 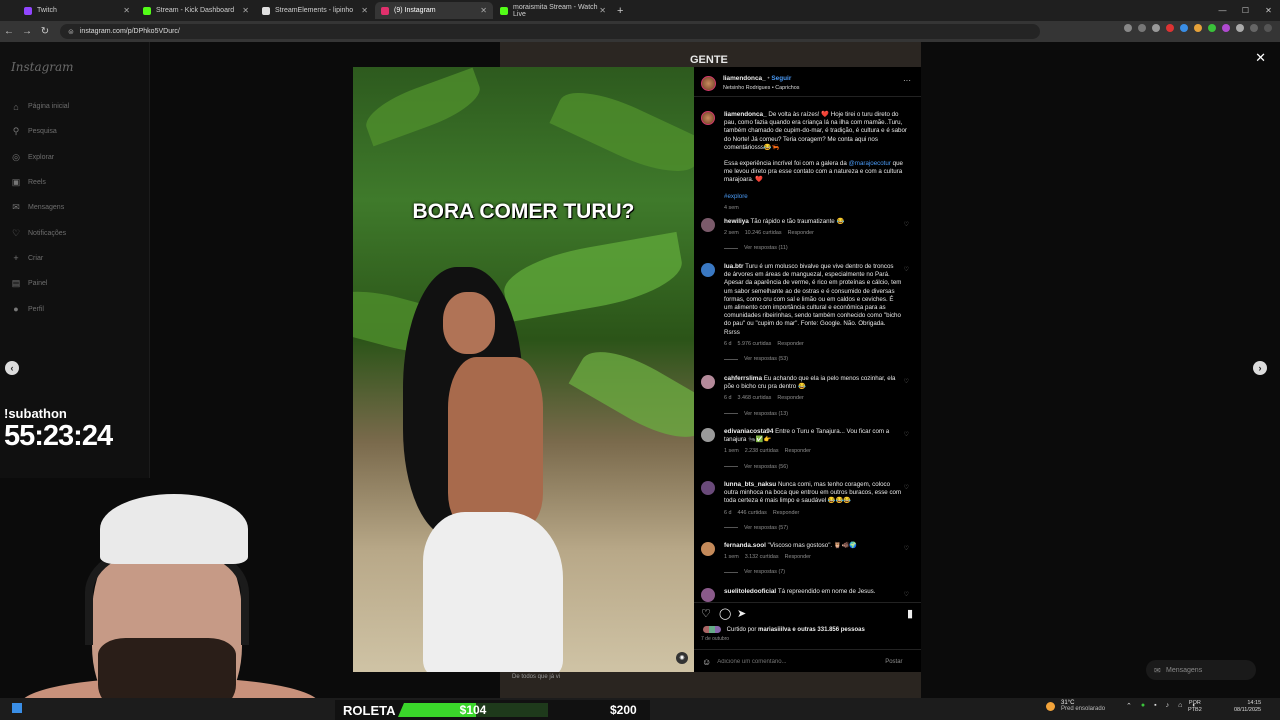 I want to click on extensions-puzzle-icon, so click(x=1240, y=28).